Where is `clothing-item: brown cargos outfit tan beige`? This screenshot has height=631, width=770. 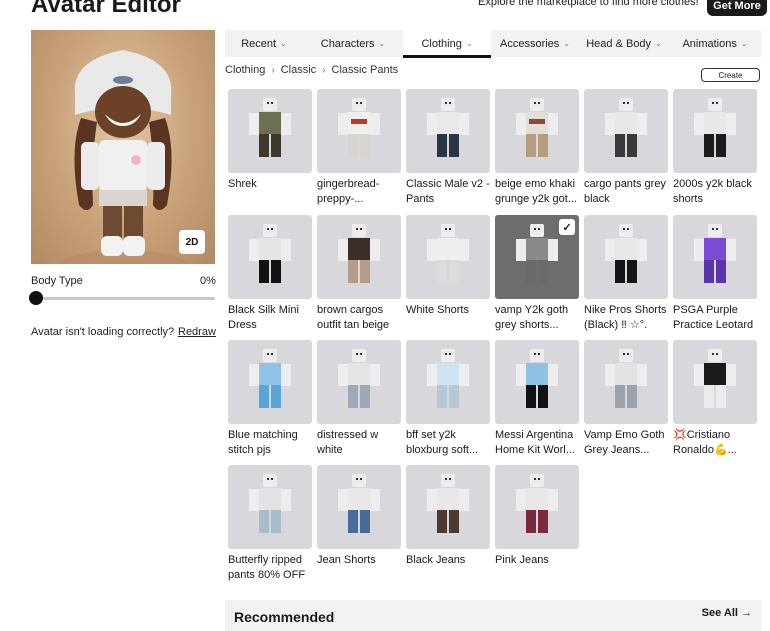 clothing-item: brown cargos outfit tan beige is located at coordinates (359, 274).